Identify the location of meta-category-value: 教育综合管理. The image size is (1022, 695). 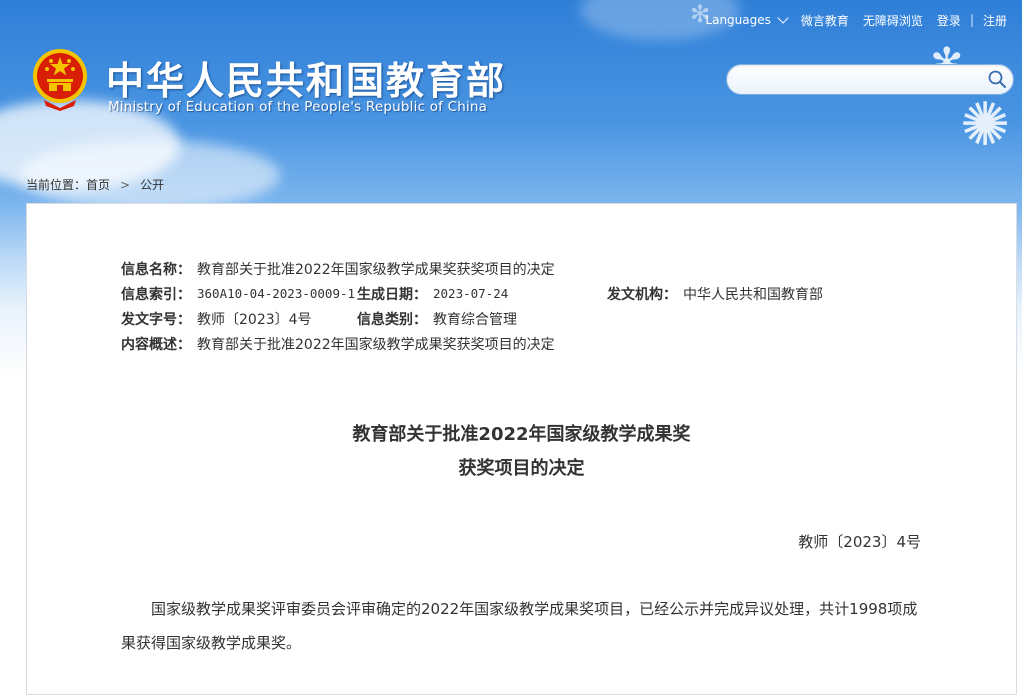
(475, 319).